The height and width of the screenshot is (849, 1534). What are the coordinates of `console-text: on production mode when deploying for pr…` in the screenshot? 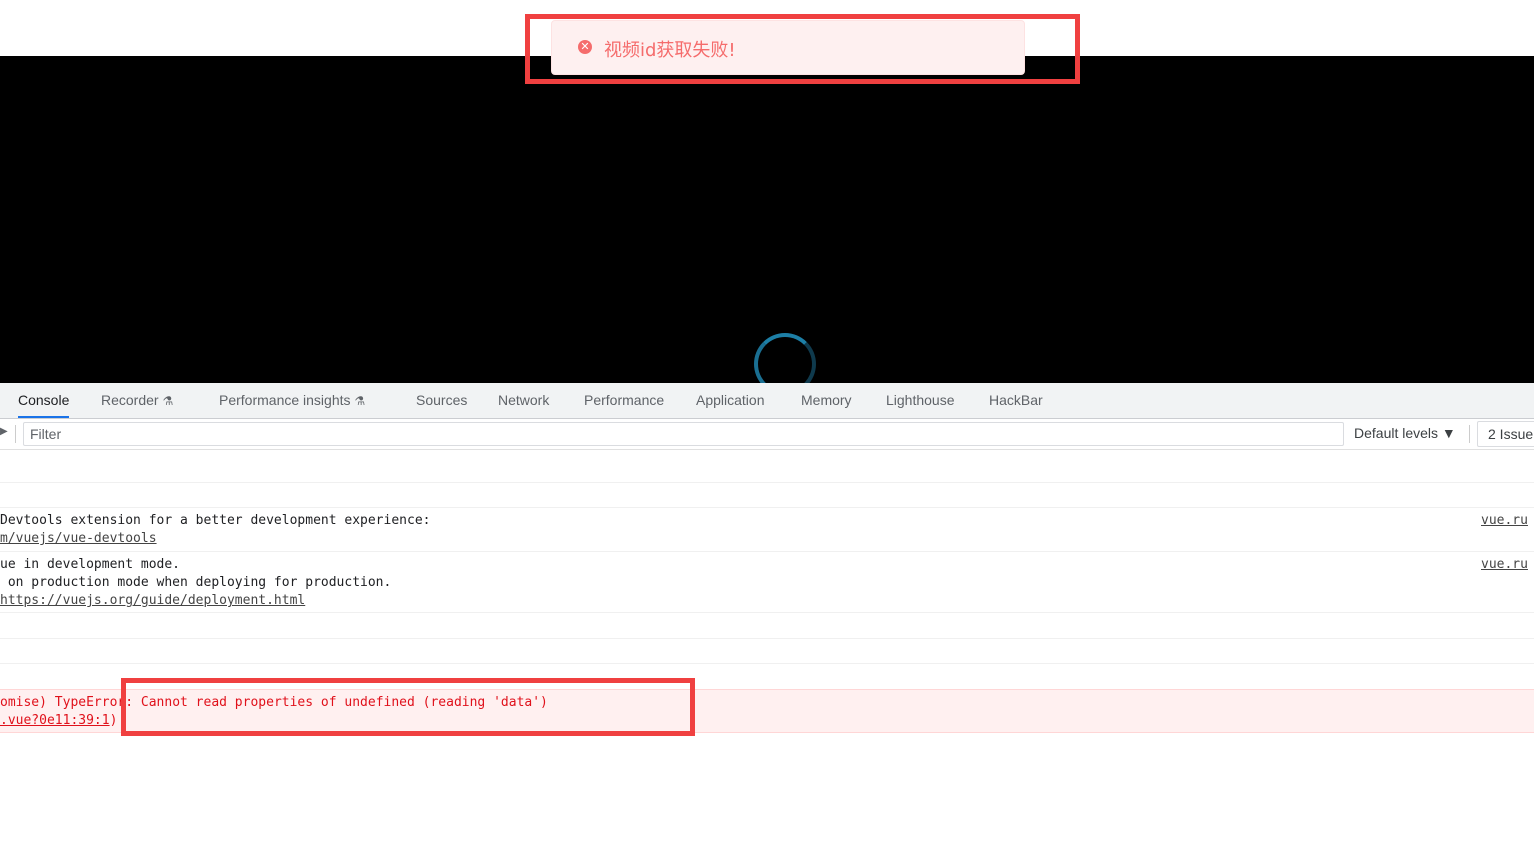 It's located at (196, 582).